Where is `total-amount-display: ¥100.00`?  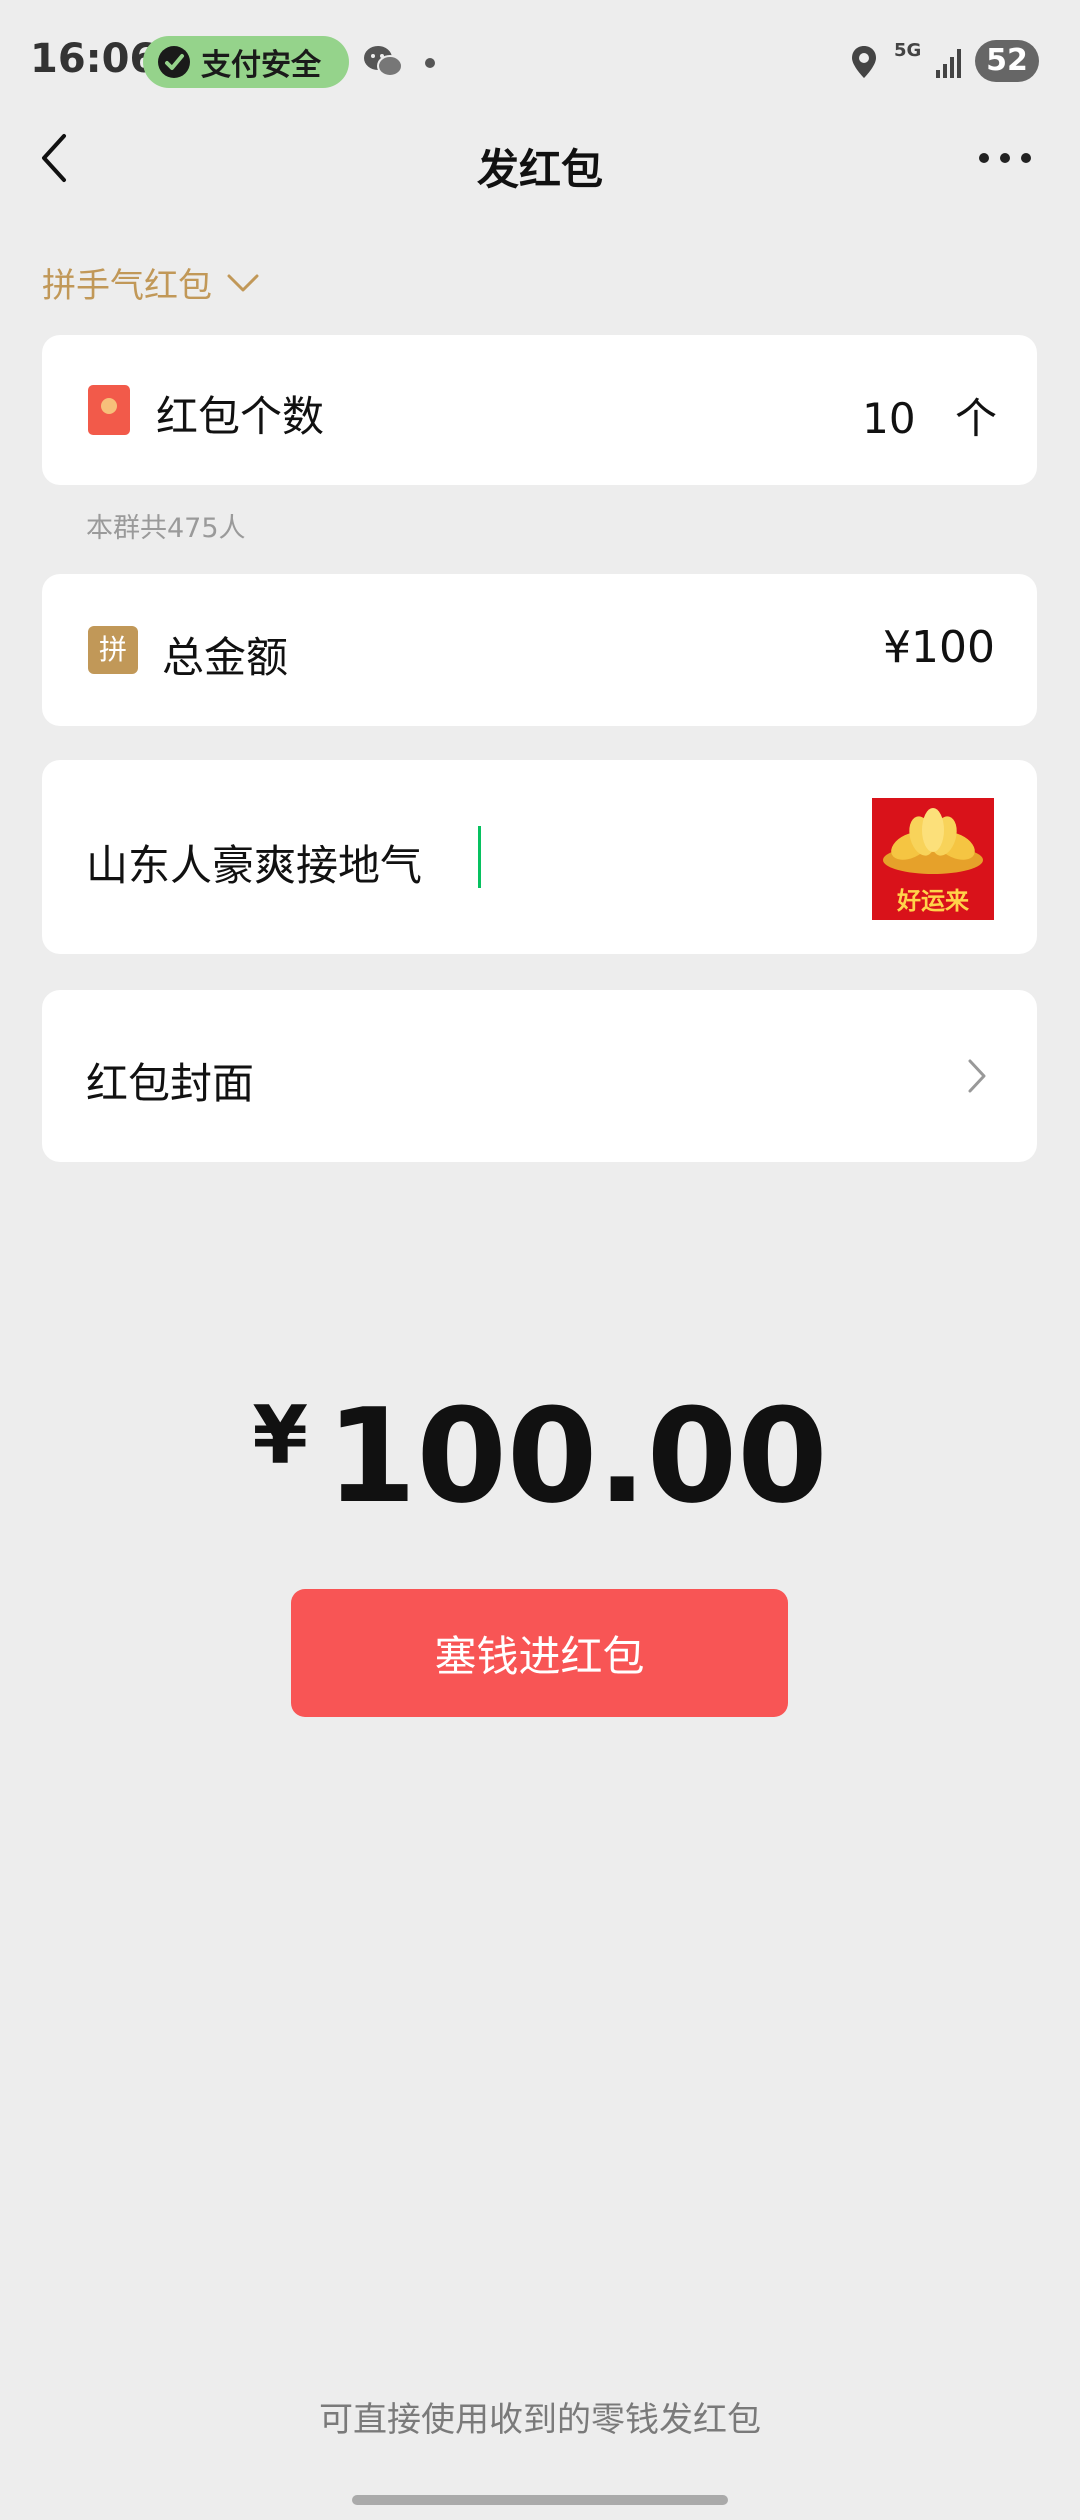
total-amount-display: ¥100.00 is located at coordinates (540, 1456).